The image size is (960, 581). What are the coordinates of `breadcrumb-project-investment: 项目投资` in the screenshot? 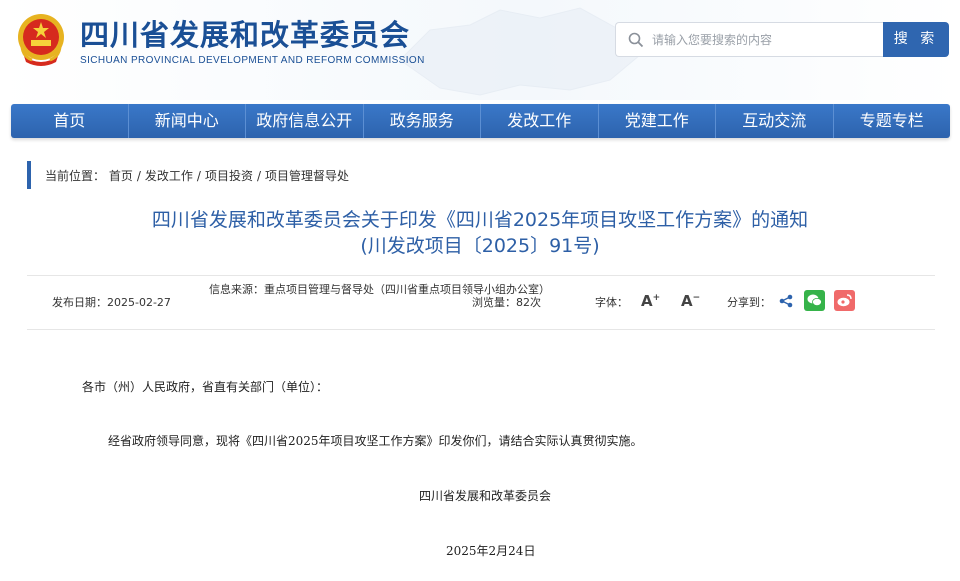 It's located at (229, 176).